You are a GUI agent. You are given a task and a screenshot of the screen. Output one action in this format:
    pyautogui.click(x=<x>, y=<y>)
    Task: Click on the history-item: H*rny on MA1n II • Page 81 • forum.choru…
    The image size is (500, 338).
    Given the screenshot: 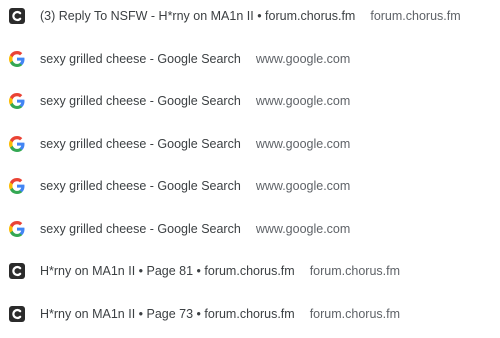 What is the action you would take?
    pyautogui.click(x=250, y=271)
    